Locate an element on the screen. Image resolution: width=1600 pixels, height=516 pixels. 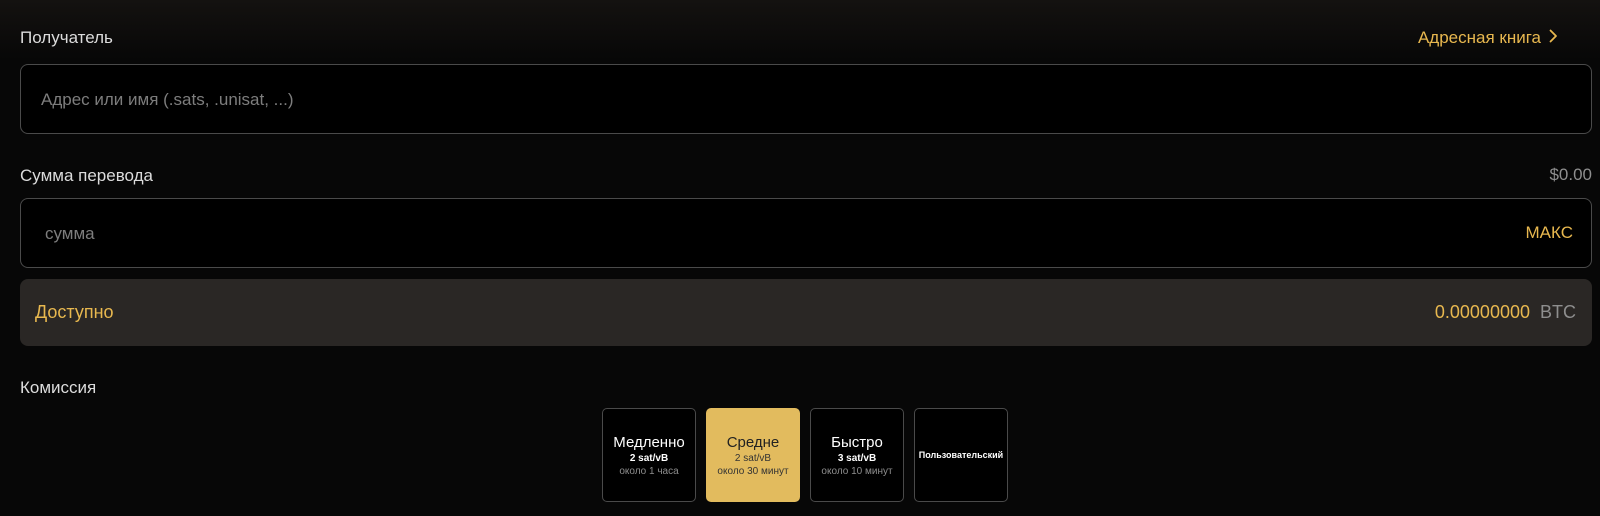
recipient-input-box is located at coordinates (806, 99).